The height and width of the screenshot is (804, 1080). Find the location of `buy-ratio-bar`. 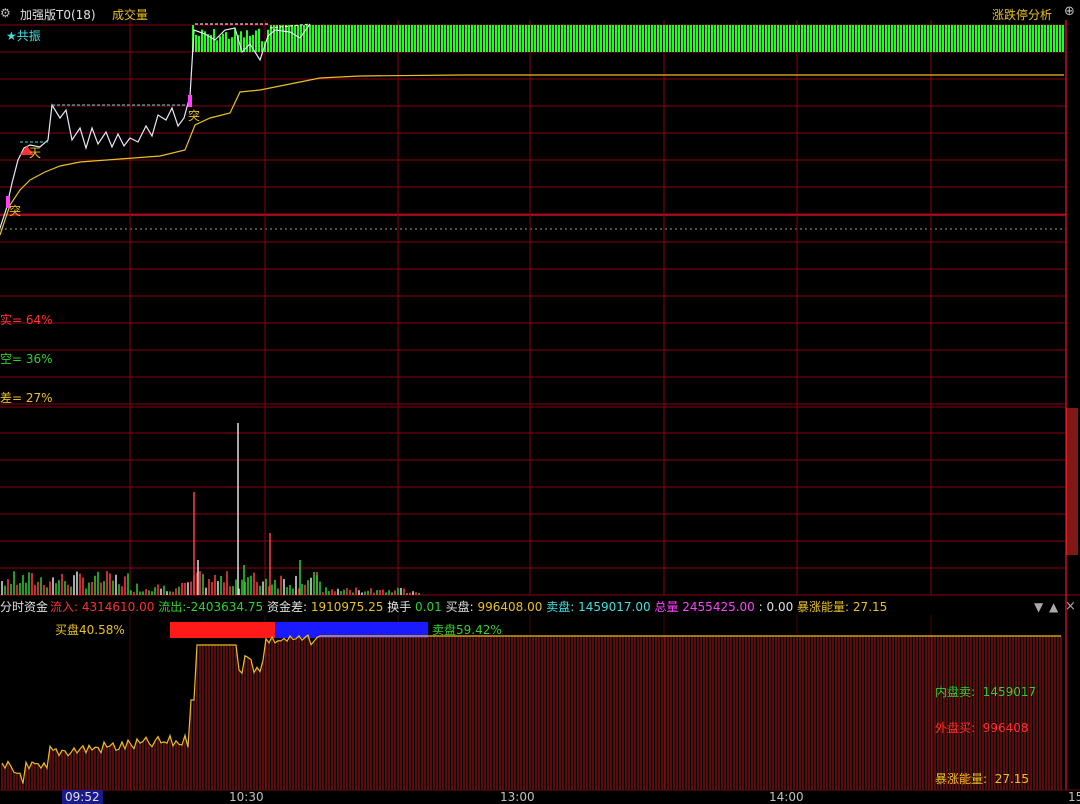

buy-ratio-bar is located at coordinates (222, 630).